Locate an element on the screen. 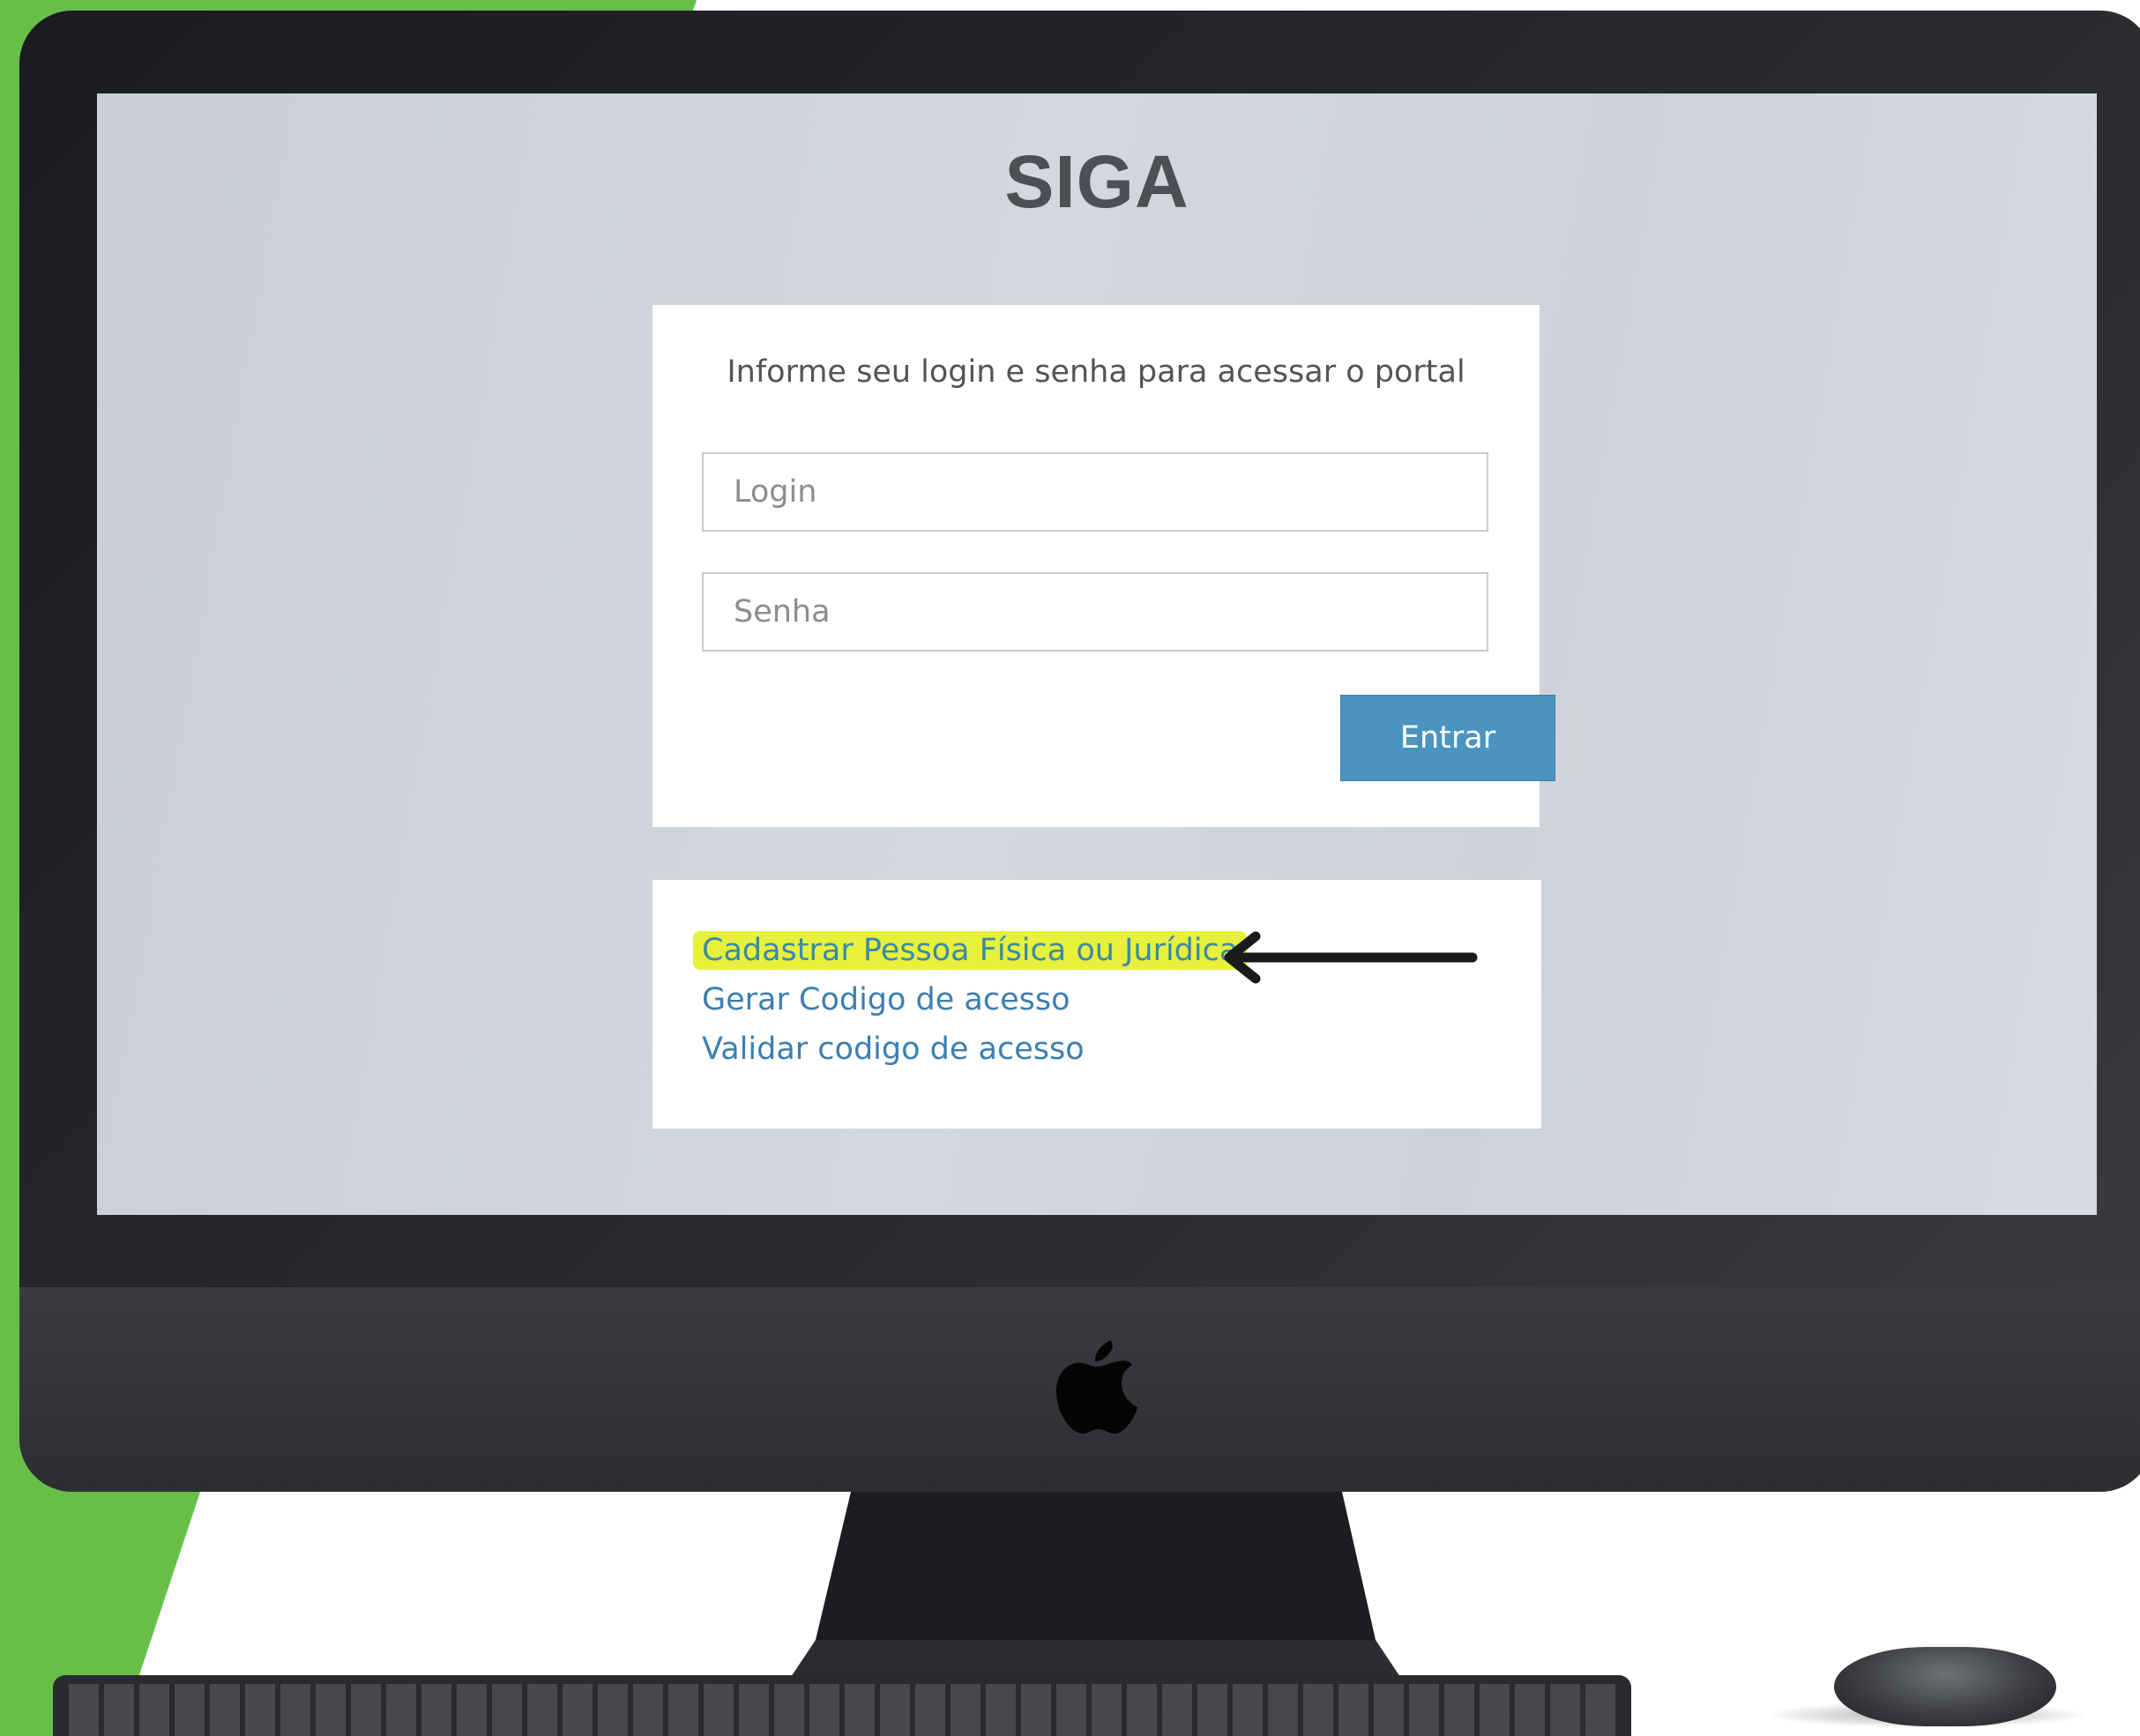 Image resolution: width=2140 pixels, height=1736 pixels. keyboard is located at coordinates (842, 1705).